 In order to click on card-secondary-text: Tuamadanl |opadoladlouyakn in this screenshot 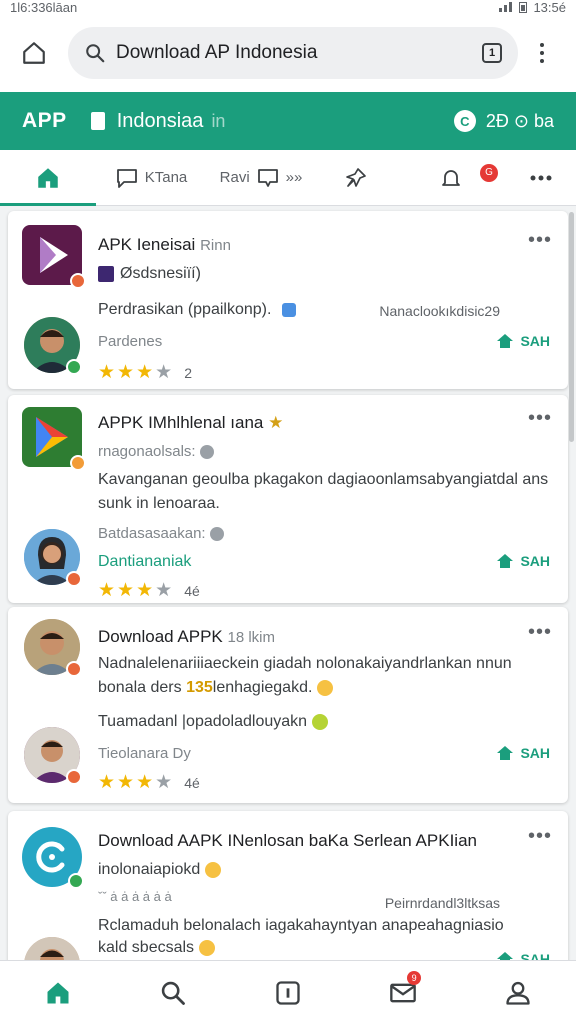, I will do `click(203, 721)`.